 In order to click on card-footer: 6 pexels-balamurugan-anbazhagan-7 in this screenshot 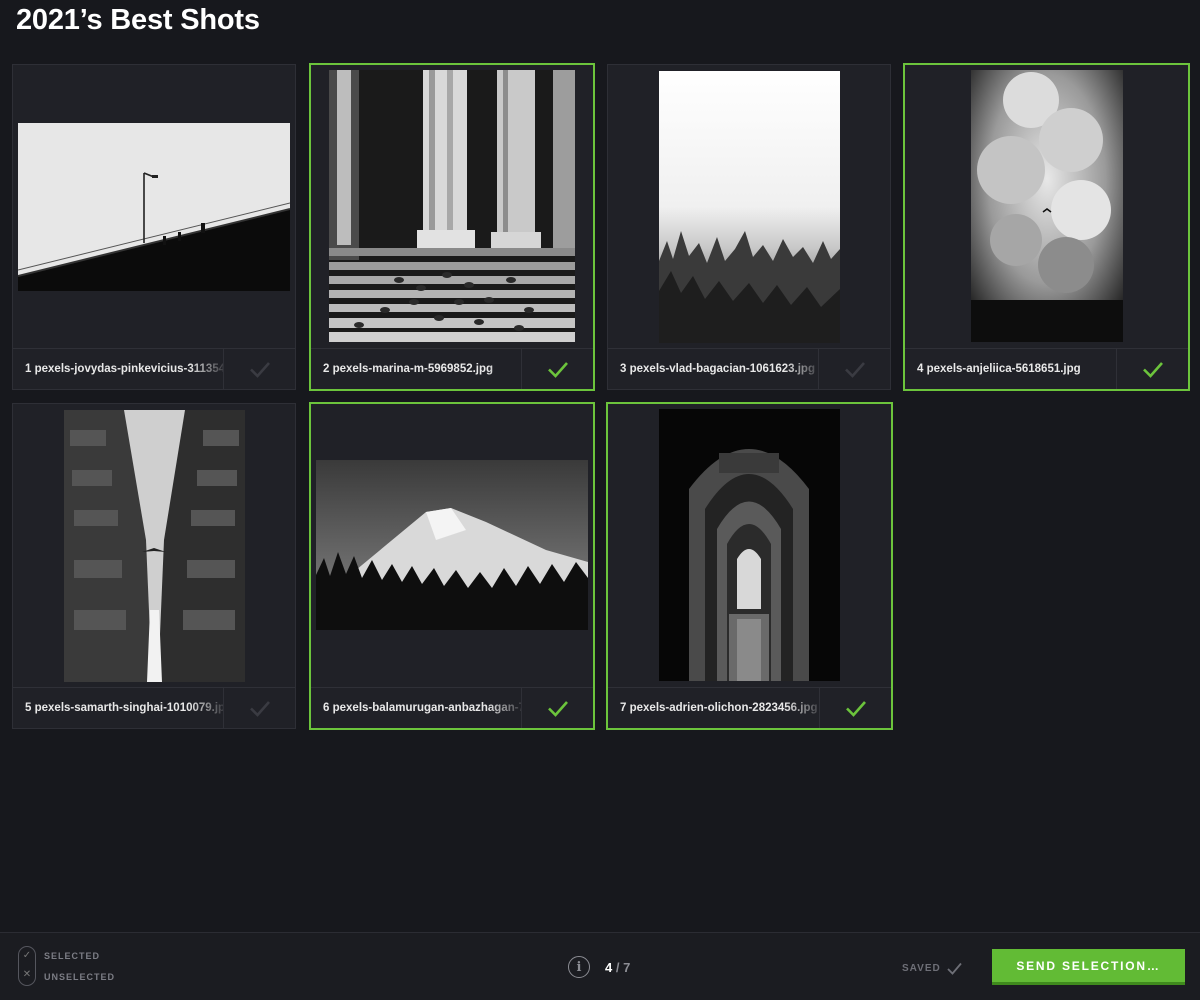, I will do `click(452, 707)`.